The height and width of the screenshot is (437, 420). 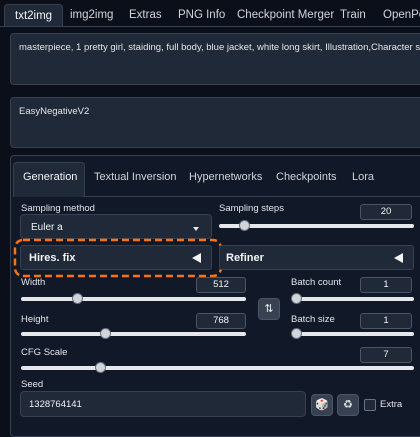 I want to click on recycle-icon: ♻, so click(x=348, y=405).